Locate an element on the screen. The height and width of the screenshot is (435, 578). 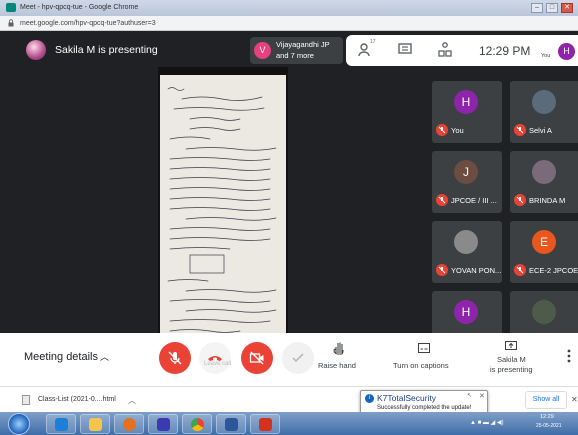
participant-tile: E ECE-2 JPCOE is located at coordinates (544, 252).